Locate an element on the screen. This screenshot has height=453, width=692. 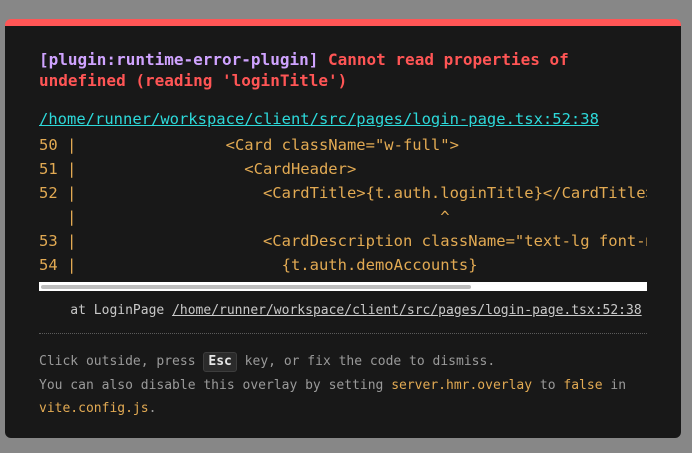
code-frame-line: 54 | {t.auth.demoAccounts} is located at coordinates (258, 265).